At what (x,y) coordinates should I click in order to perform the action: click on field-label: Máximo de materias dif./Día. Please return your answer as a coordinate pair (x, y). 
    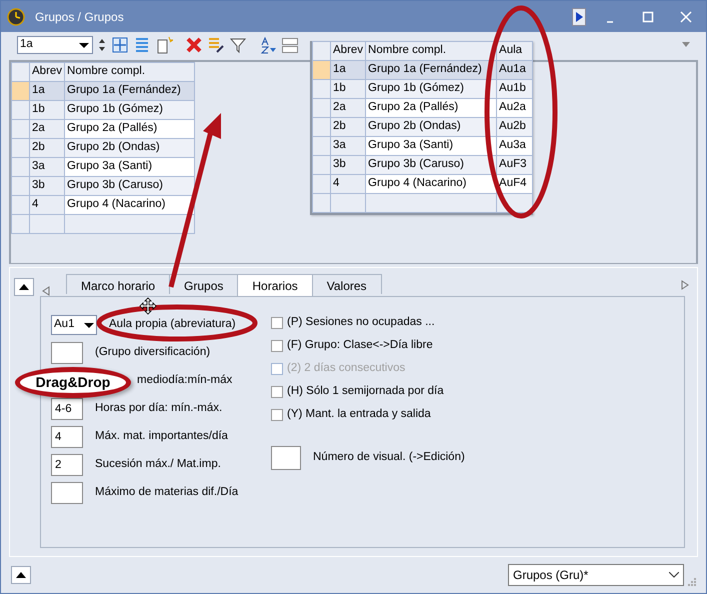
    Looking at the image, I should click on (166, 492).